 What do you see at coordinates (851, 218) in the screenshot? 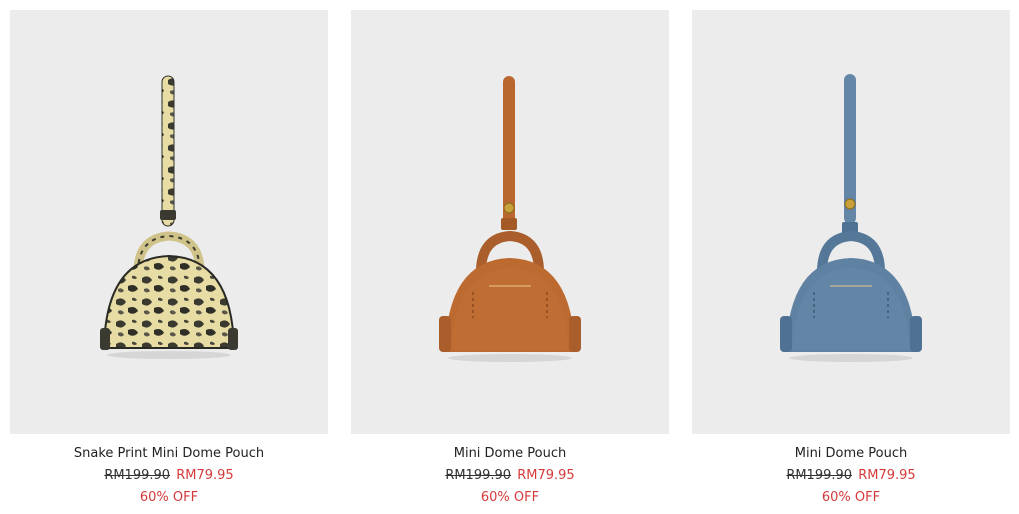
I see `blue-pouch-icon` at bounding box center [851, 218].